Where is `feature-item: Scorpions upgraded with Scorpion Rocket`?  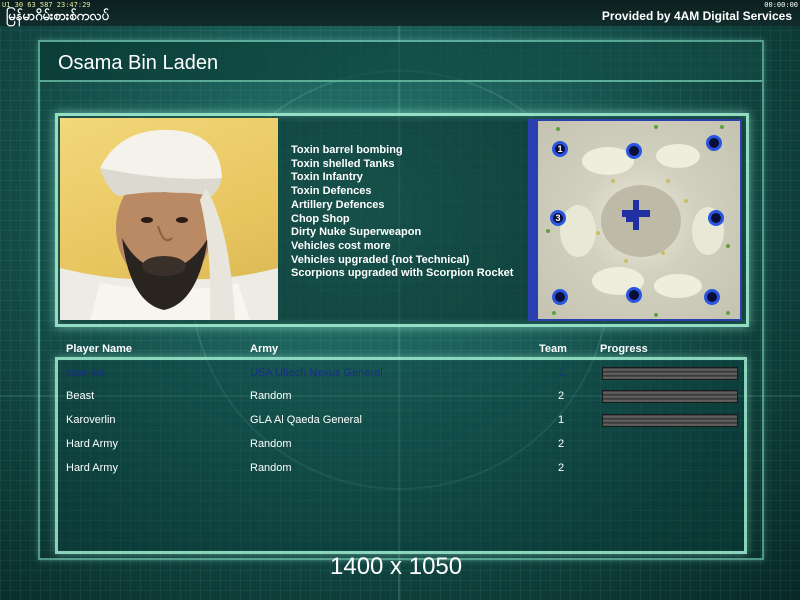
feature-item: Scorpions upgraded with Scorpion Rocket is located at coordinates (402, 273).